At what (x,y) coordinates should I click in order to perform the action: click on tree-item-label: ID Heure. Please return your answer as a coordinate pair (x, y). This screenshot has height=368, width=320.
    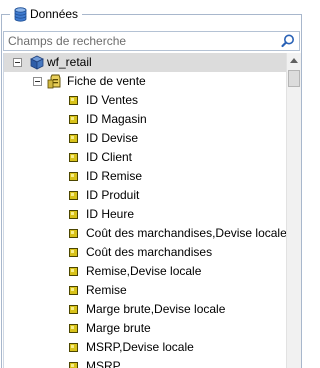
    Looking at the image, I should click on (110, 214).